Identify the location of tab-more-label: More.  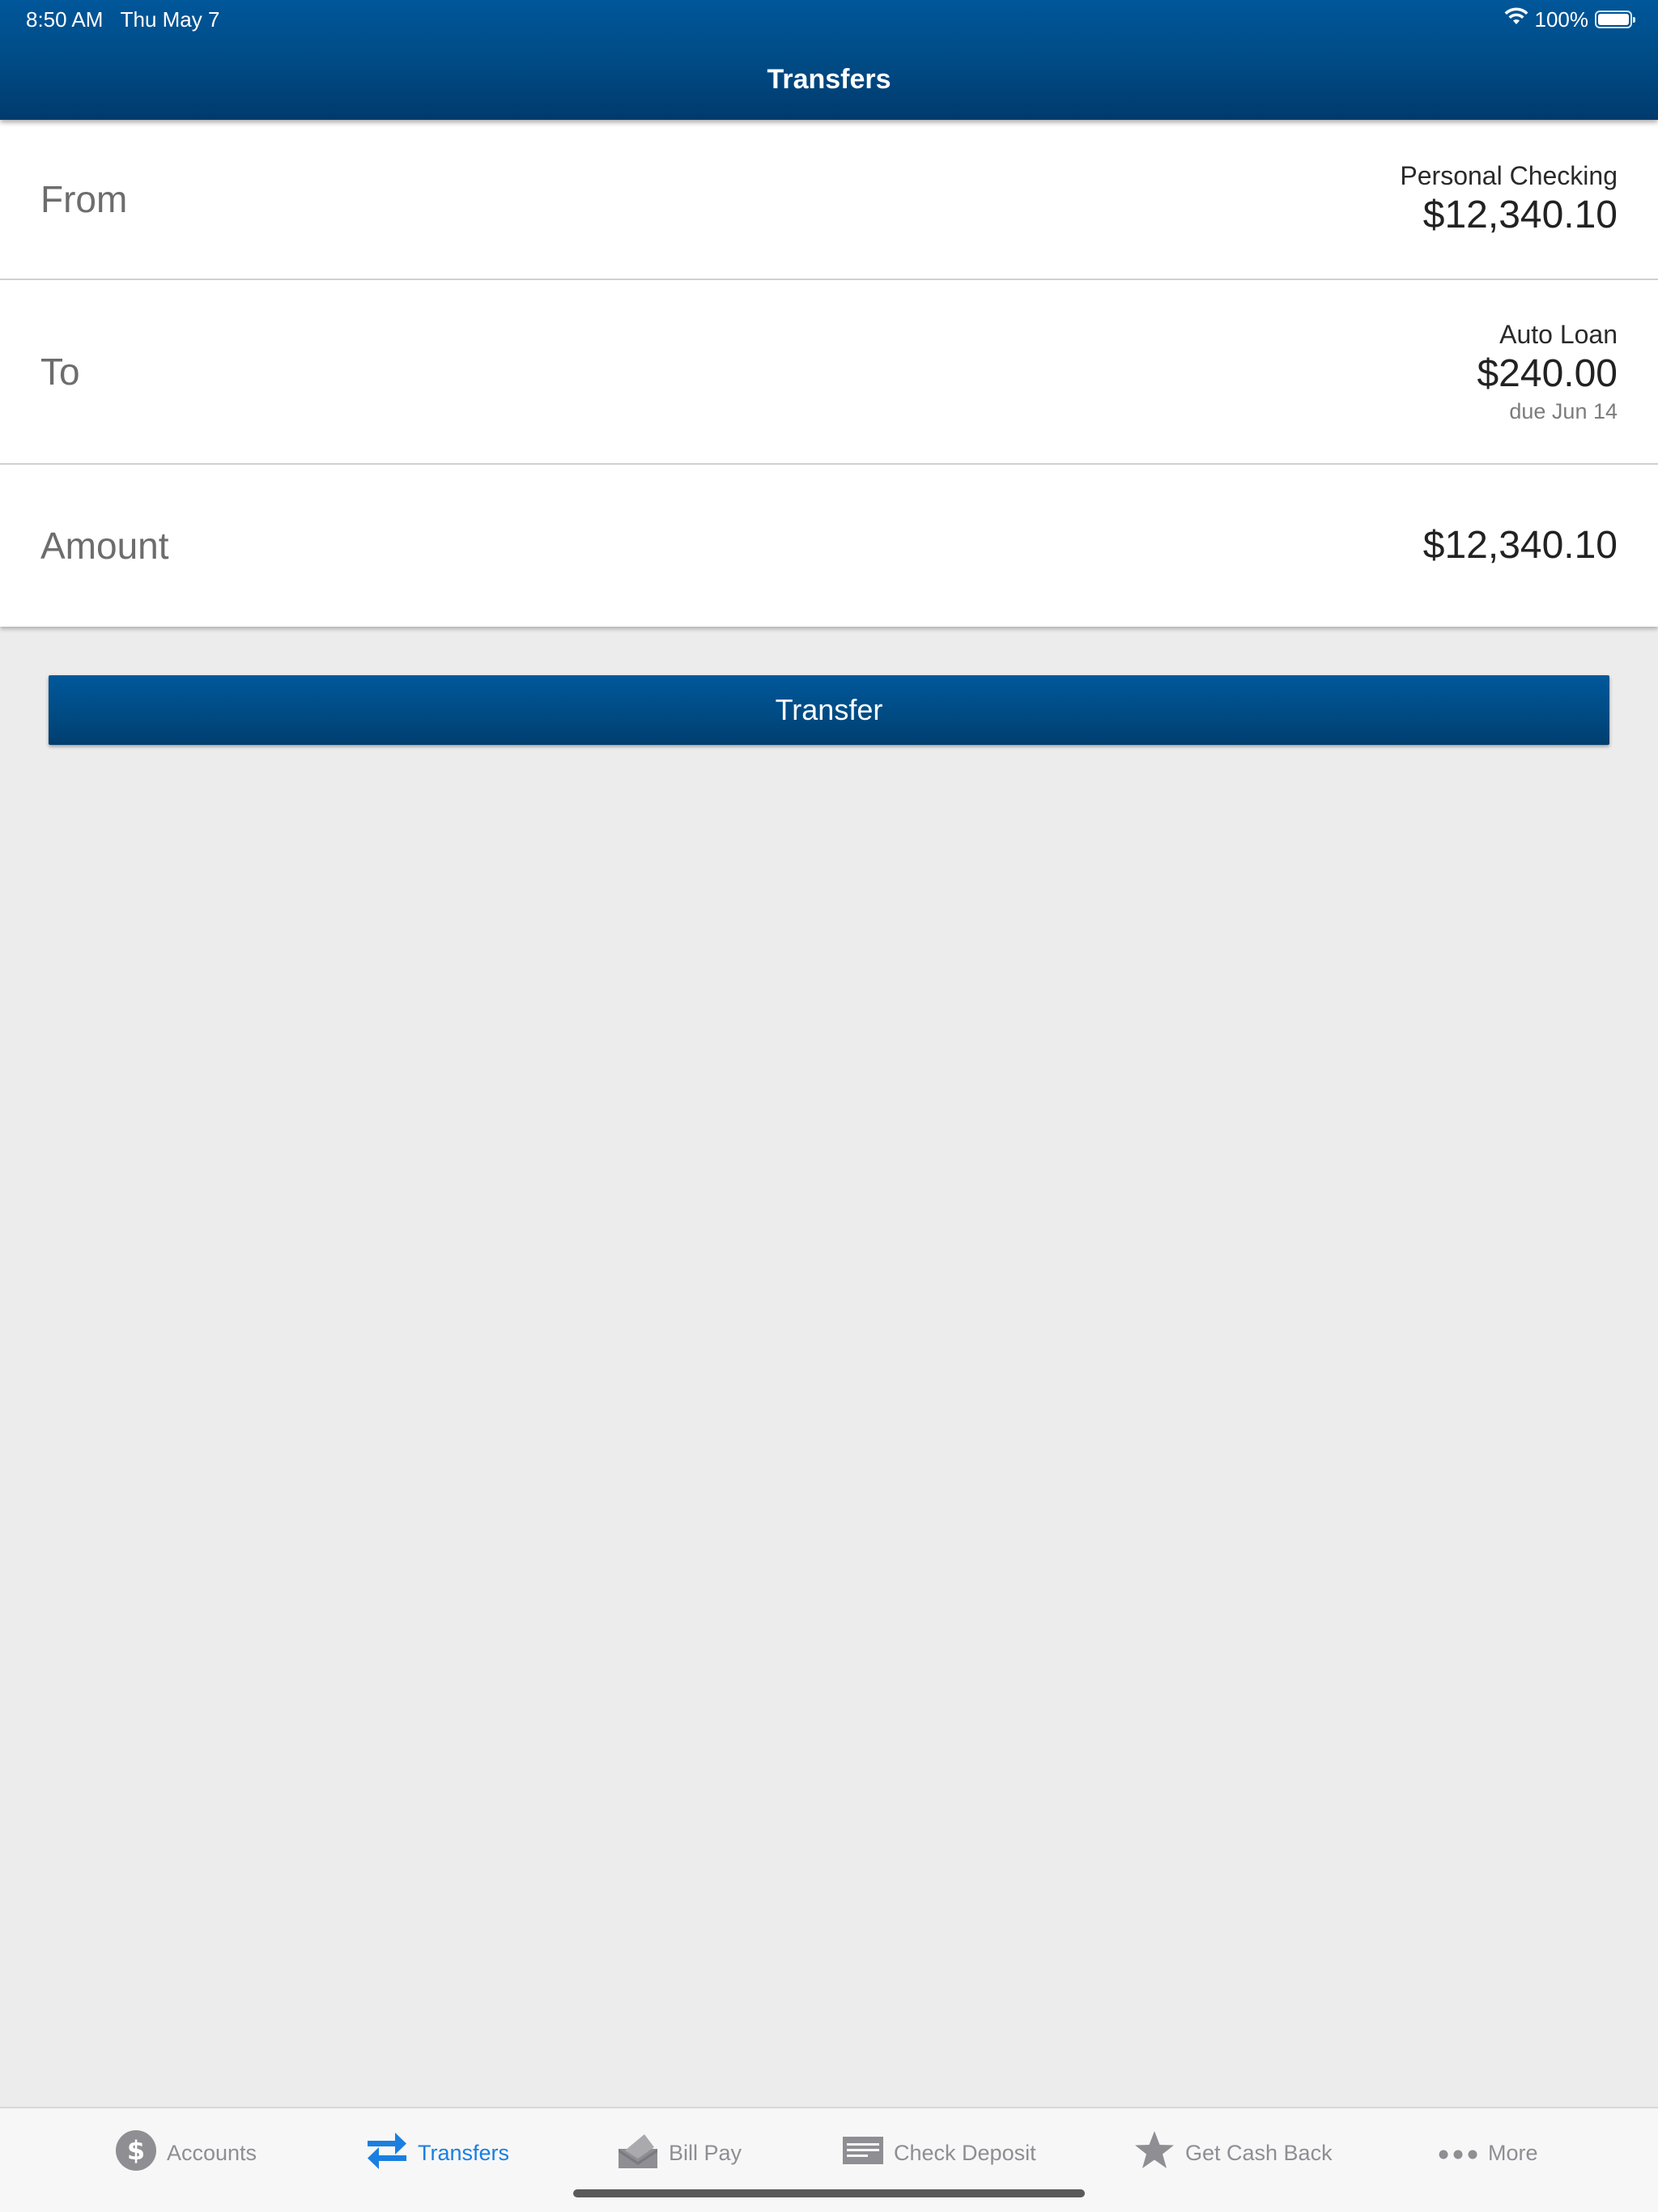
(1513, 2152).